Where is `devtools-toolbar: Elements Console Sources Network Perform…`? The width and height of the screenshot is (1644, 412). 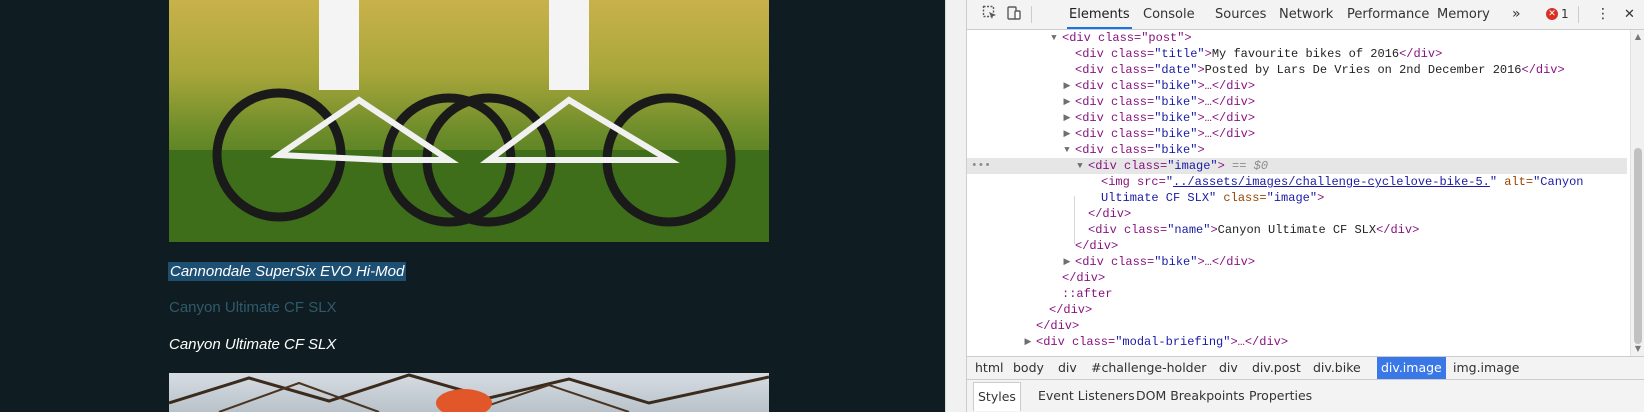 devtools-toolbar: Elements Console Sources Network Perform… is located at coordinates (1305, 15).